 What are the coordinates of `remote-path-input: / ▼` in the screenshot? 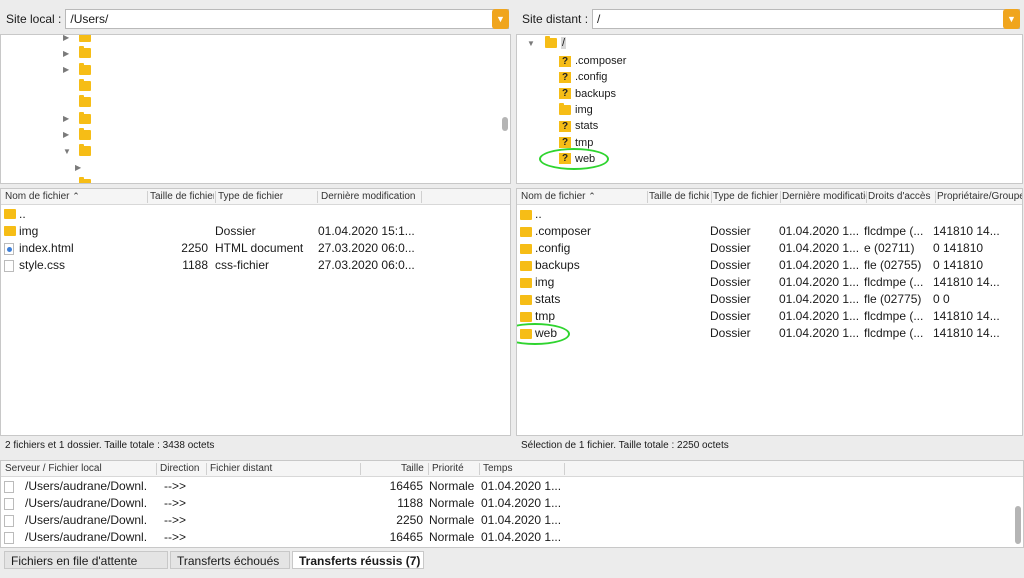 It's located at (806, 19).